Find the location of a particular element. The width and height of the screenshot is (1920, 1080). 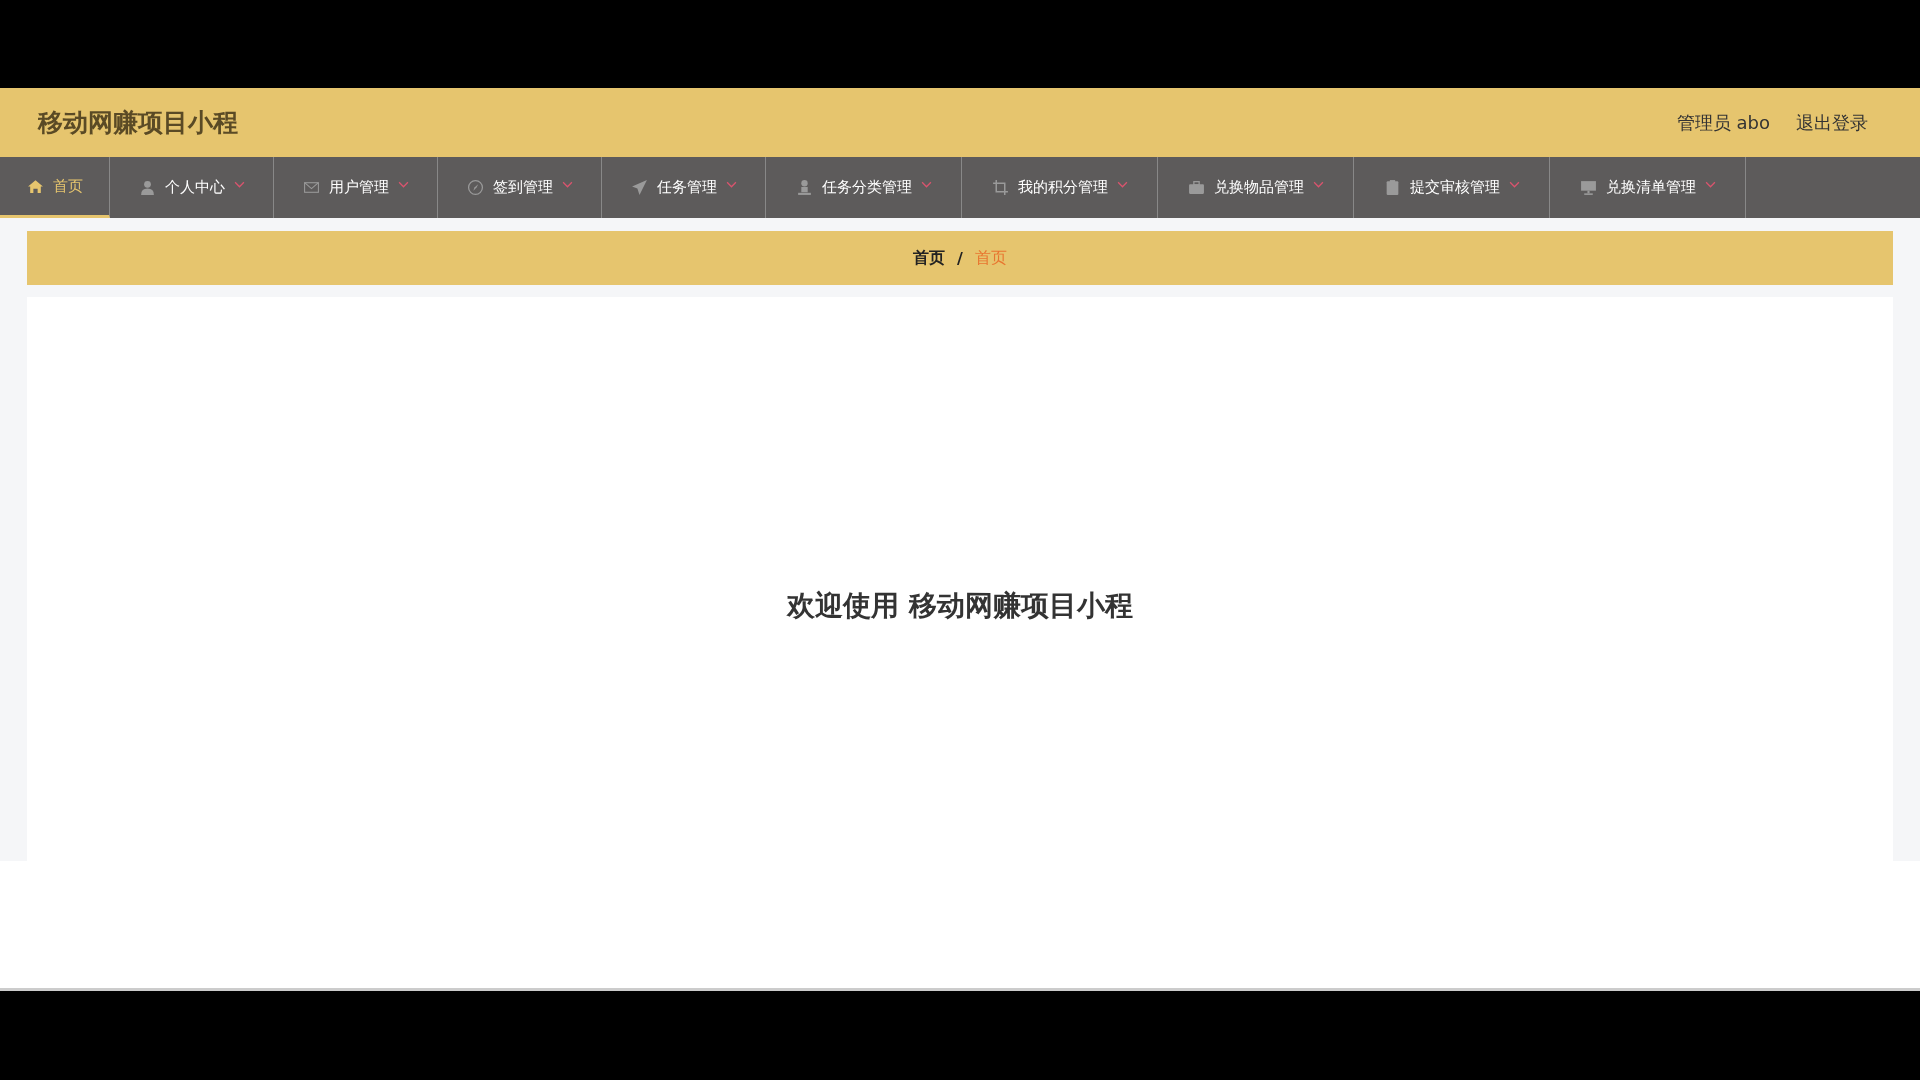

briefcase-icon is located at coordinates (1196, 187).